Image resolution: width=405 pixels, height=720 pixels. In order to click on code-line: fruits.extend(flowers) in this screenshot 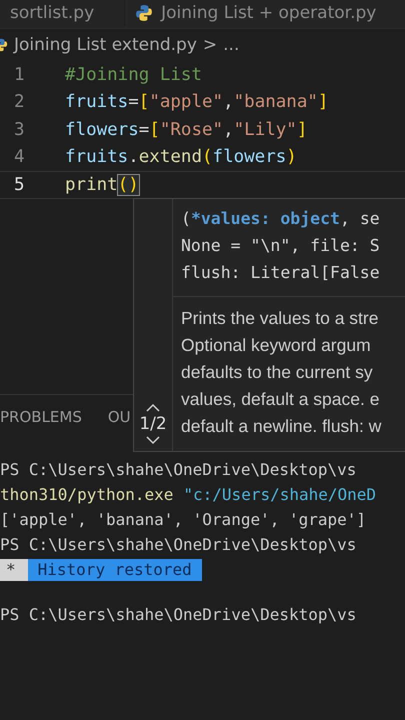, I will do `click(181, 157)`.